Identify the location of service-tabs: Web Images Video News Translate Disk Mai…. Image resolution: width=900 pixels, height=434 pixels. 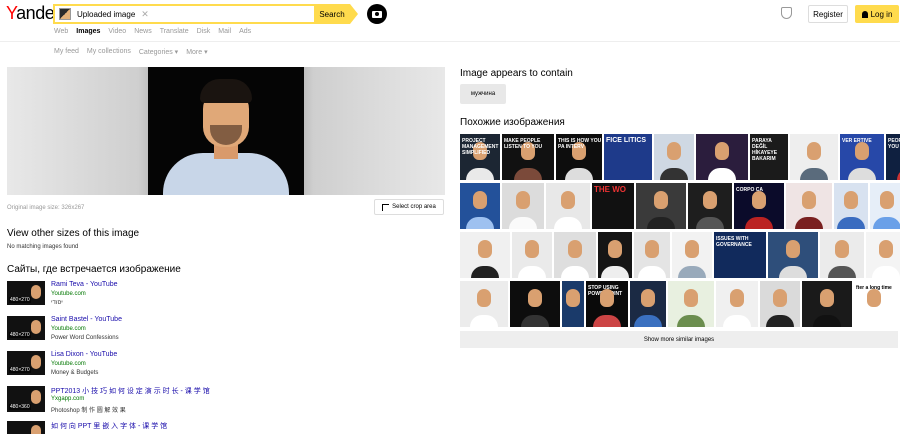
(152, 31).